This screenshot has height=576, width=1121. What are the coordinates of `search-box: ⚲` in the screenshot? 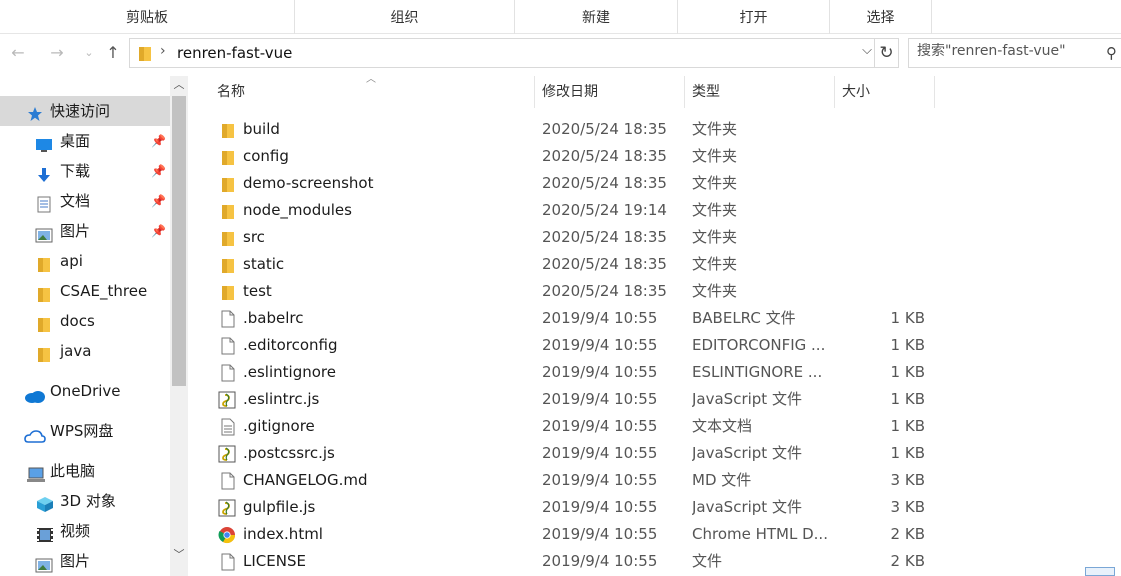 It's located at (1014, 53).